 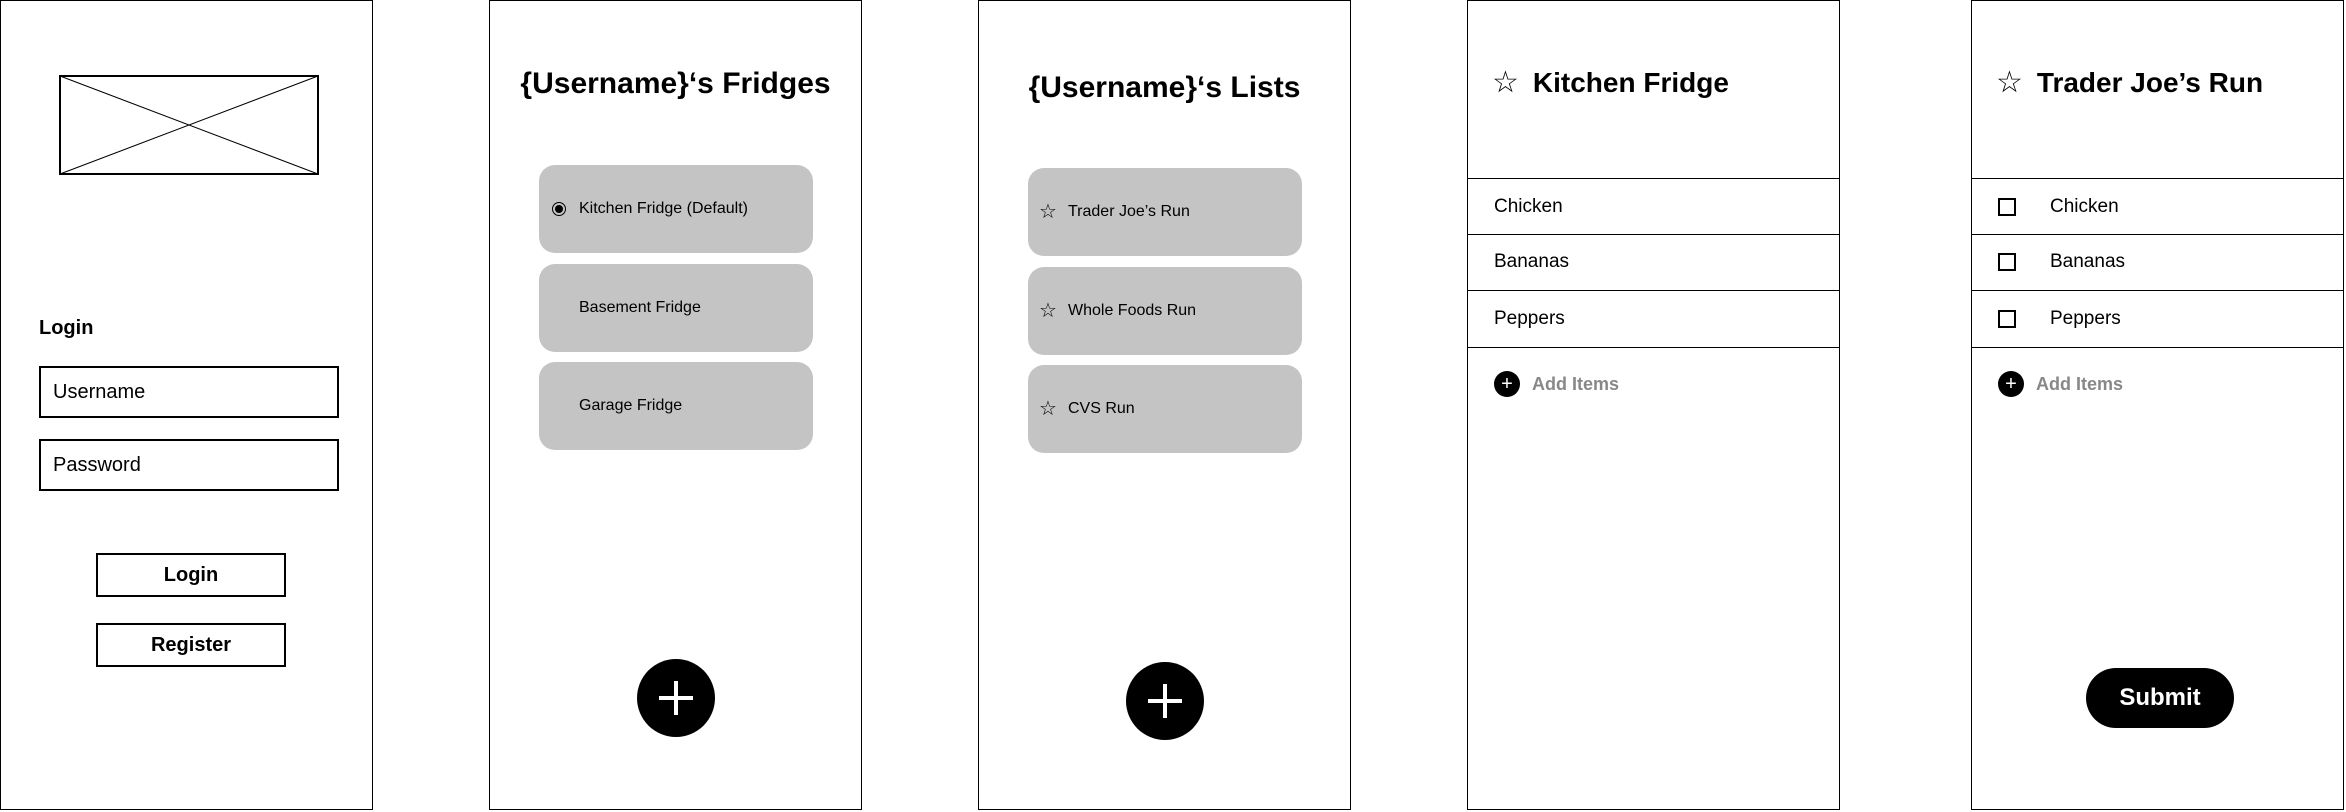 I want to click on fridge-card: Kitchen Fridge (Default), so click(x=676, y=209).